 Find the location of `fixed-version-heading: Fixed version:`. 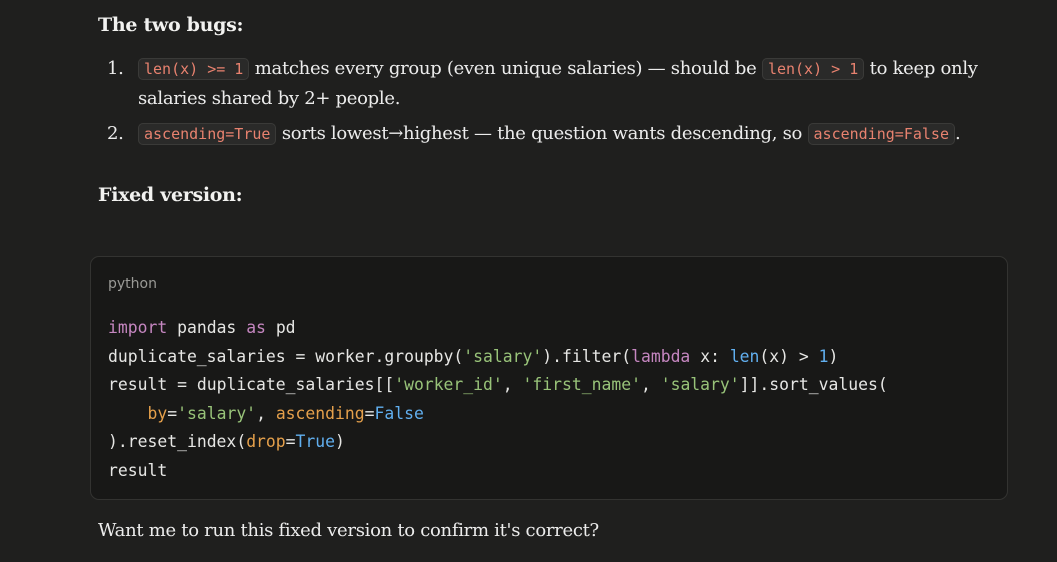

fixed-version-heading: Fixed version: is located at coordinates (170, 195).